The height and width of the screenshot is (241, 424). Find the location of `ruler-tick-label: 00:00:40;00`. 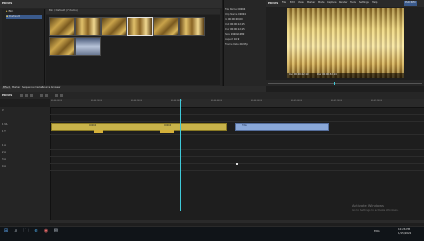

ruler-tick-label: 00:00:40;00 is located at coordinates (216, 101).